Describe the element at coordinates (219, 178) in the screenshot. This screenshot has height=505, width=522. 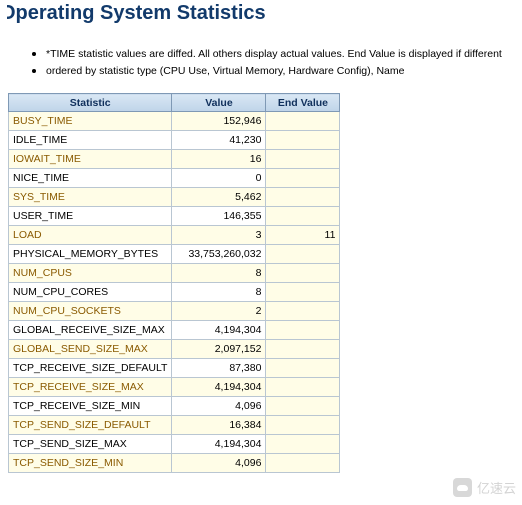
I see `cell-value: 0` at that location.